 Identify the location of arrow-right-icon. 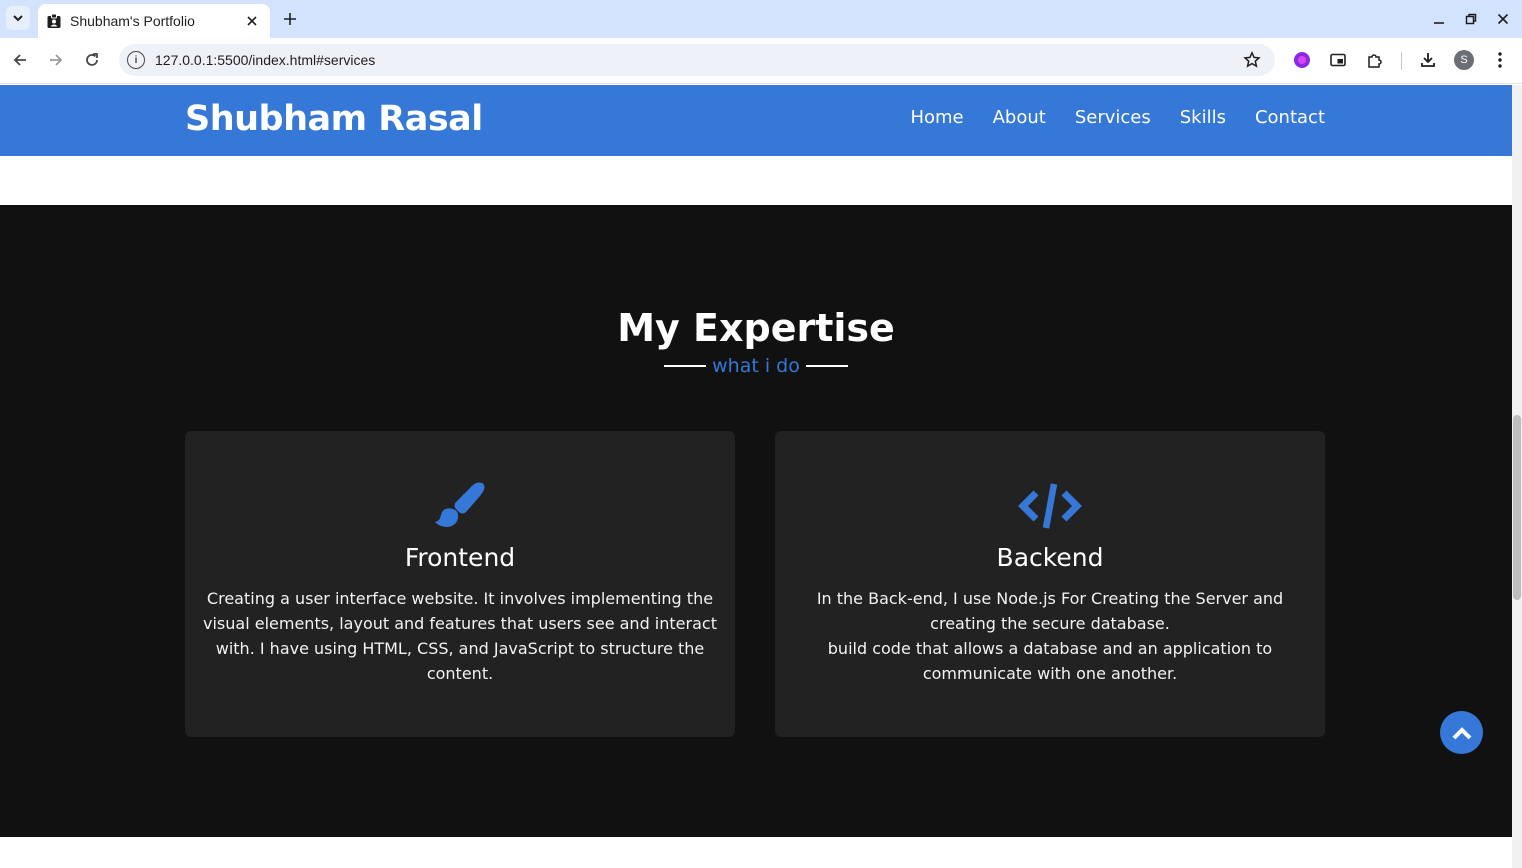
(56, 60).